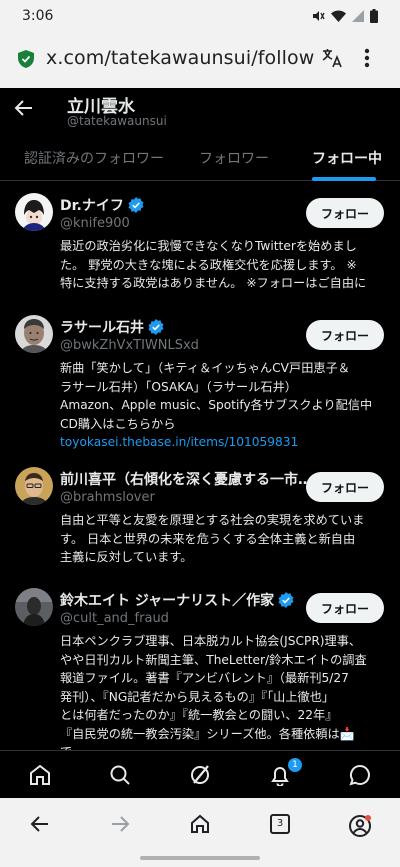 The image size is (400, 867). I want to click on nav-notifications: 1, so click(280, 774).